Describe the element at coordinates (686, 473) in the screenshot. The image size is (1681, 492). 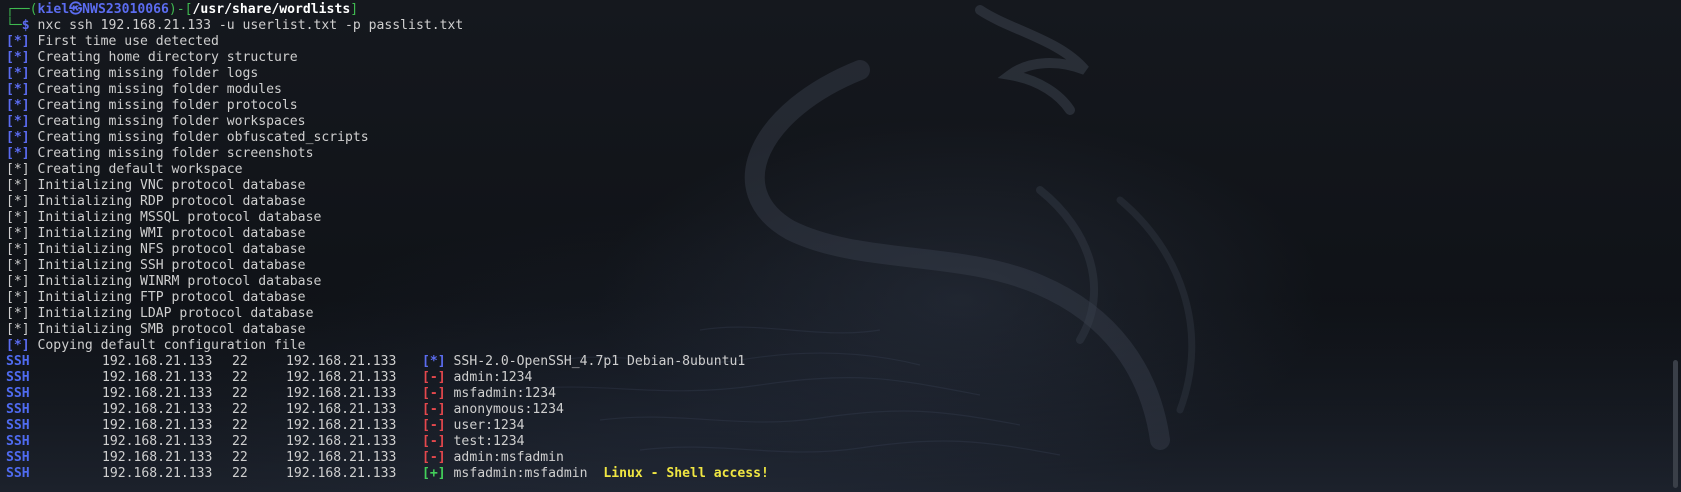
I see `shell-access-badge: Linux - Shell access!` at that location.